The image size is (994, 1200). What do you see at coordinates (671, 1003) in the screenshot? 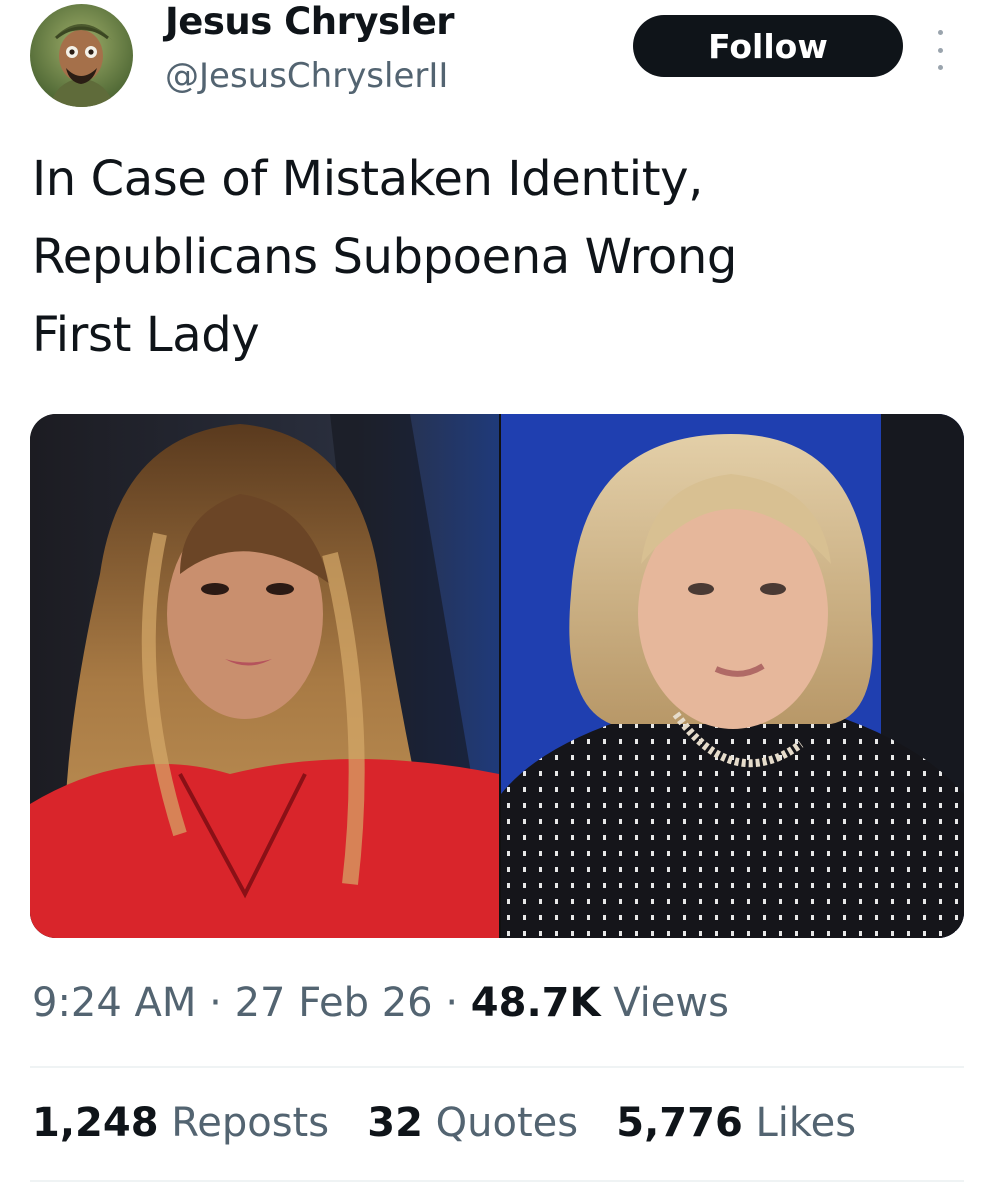
I see `views-label: Views` at bounding box center [671, 1003].